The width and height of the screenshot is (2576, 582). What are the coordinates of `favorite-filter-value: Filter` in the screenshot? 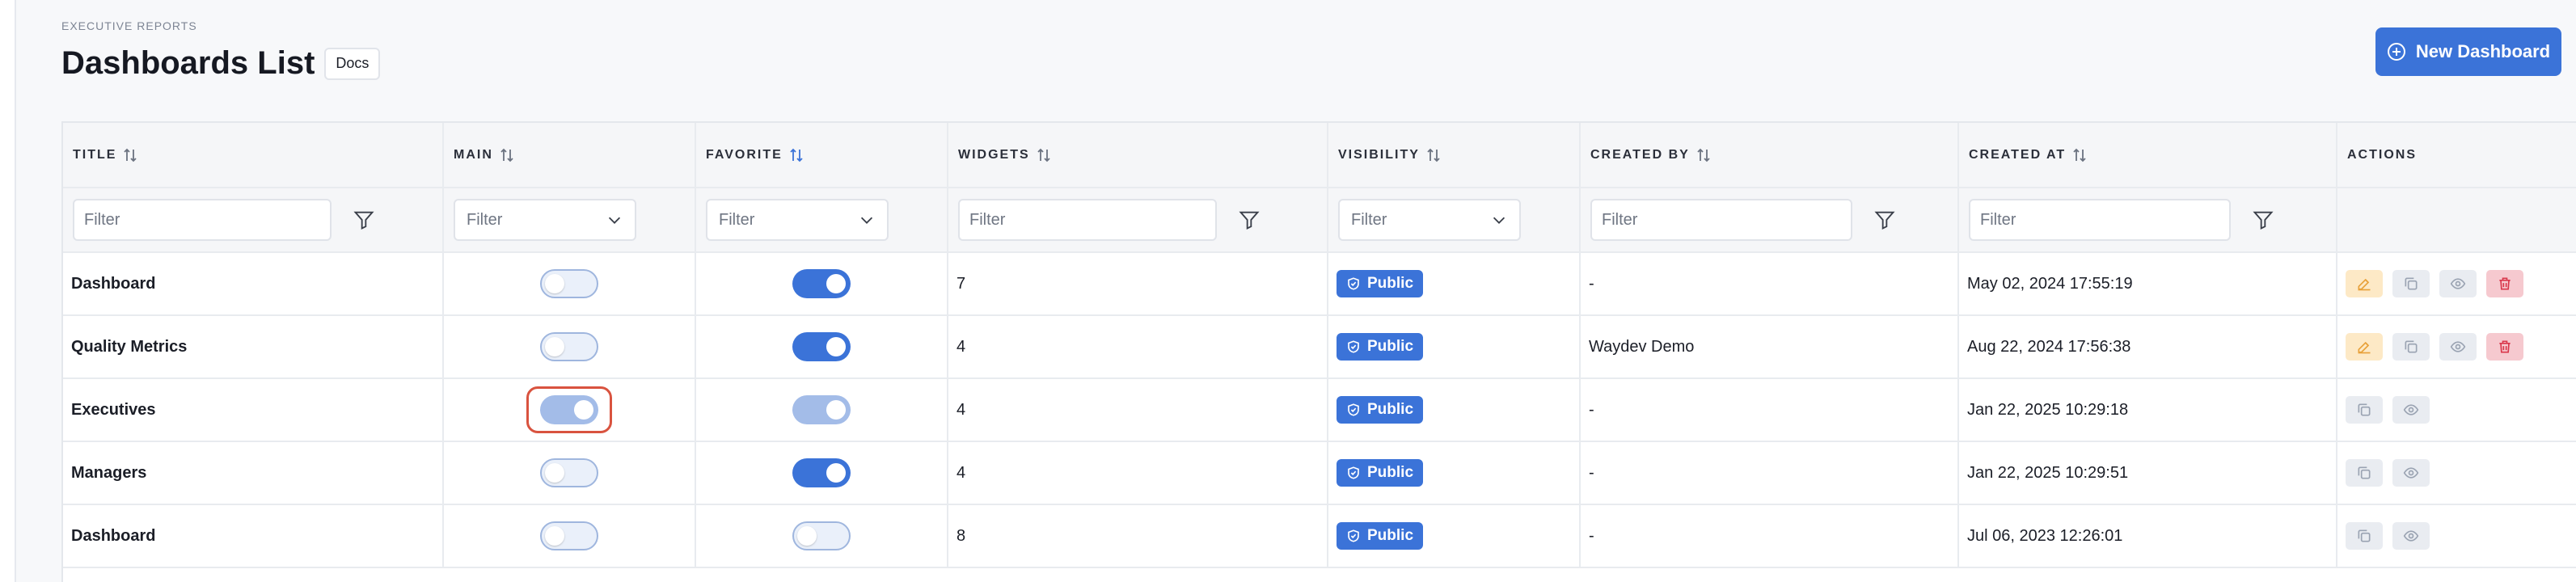 It's located at (737, 220).